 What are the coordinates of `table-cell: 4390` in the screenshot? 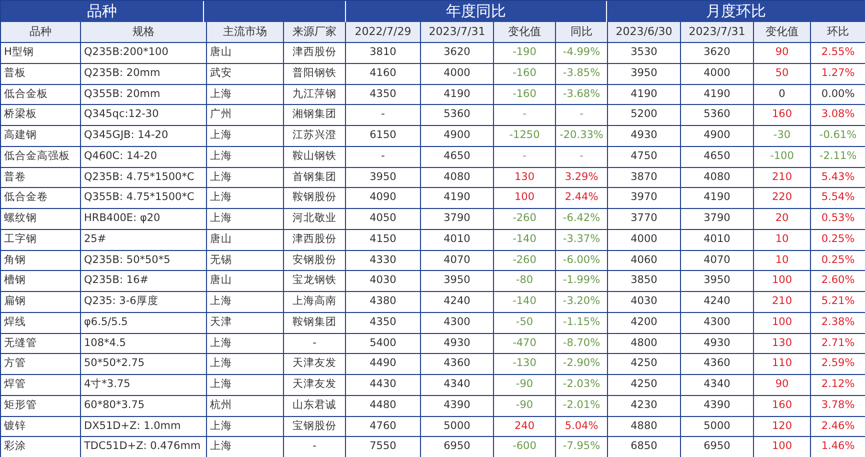 It's located at (717, 406).